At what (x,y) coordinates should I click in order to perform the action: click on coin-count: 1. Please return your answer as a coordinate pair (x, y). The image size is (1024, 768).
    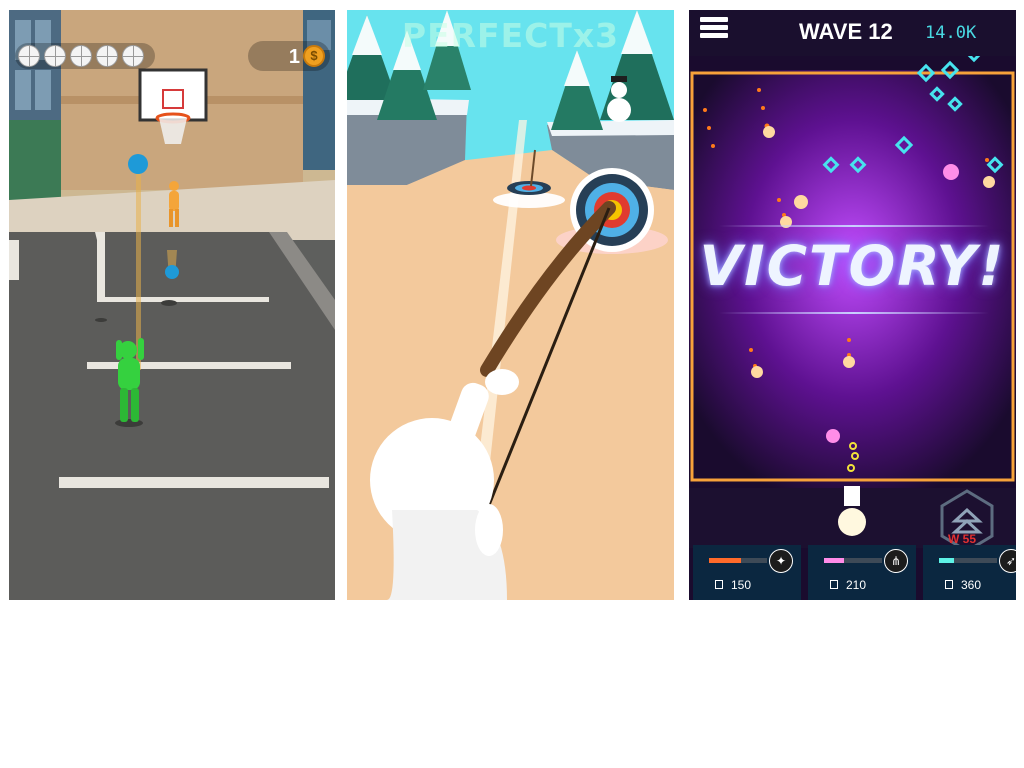
    Looking at the image, I should click on (294, 57).